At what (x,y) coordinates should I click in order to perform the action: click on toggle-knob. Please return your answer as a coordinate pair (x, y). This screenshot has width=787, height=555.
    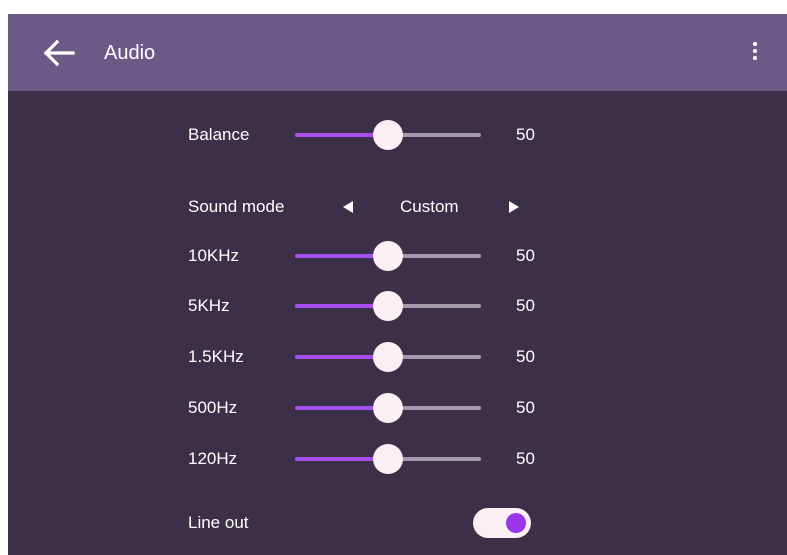
    Looking at the image, I should click on (516, 523).